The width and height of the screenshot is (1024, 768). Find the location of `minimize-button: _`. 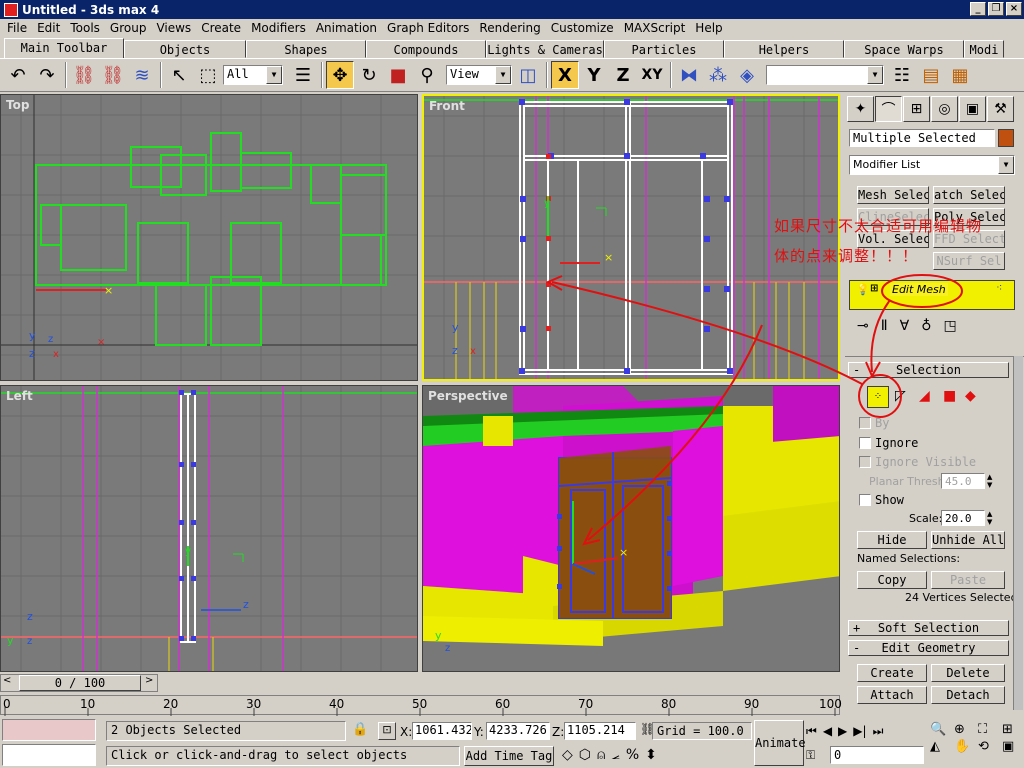

minimize-button: _ is located at coordinates (978, 9).